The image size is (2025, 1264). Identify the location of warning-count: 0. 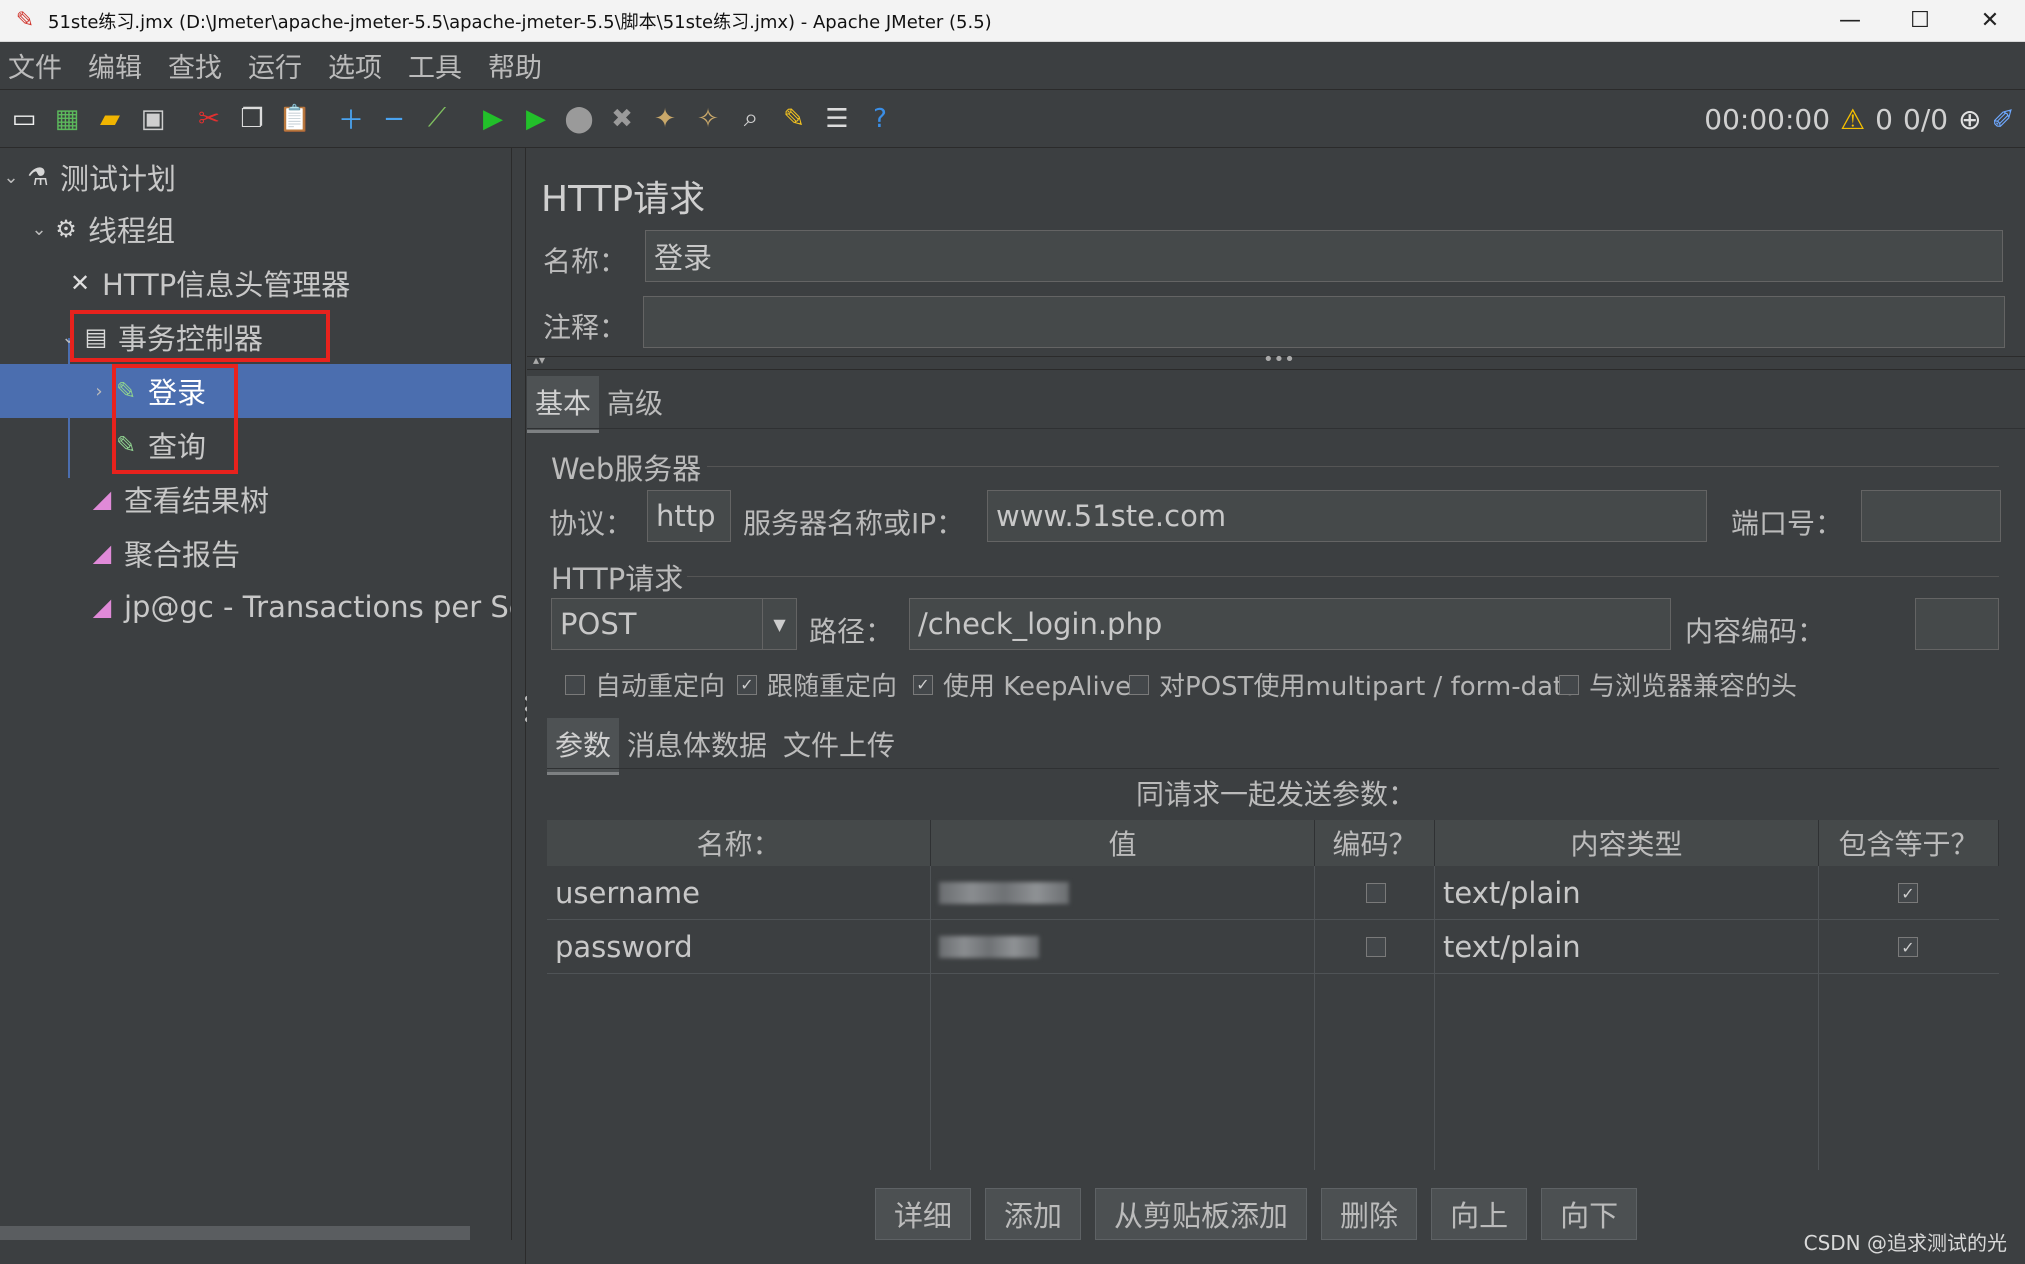
(1884, 119).